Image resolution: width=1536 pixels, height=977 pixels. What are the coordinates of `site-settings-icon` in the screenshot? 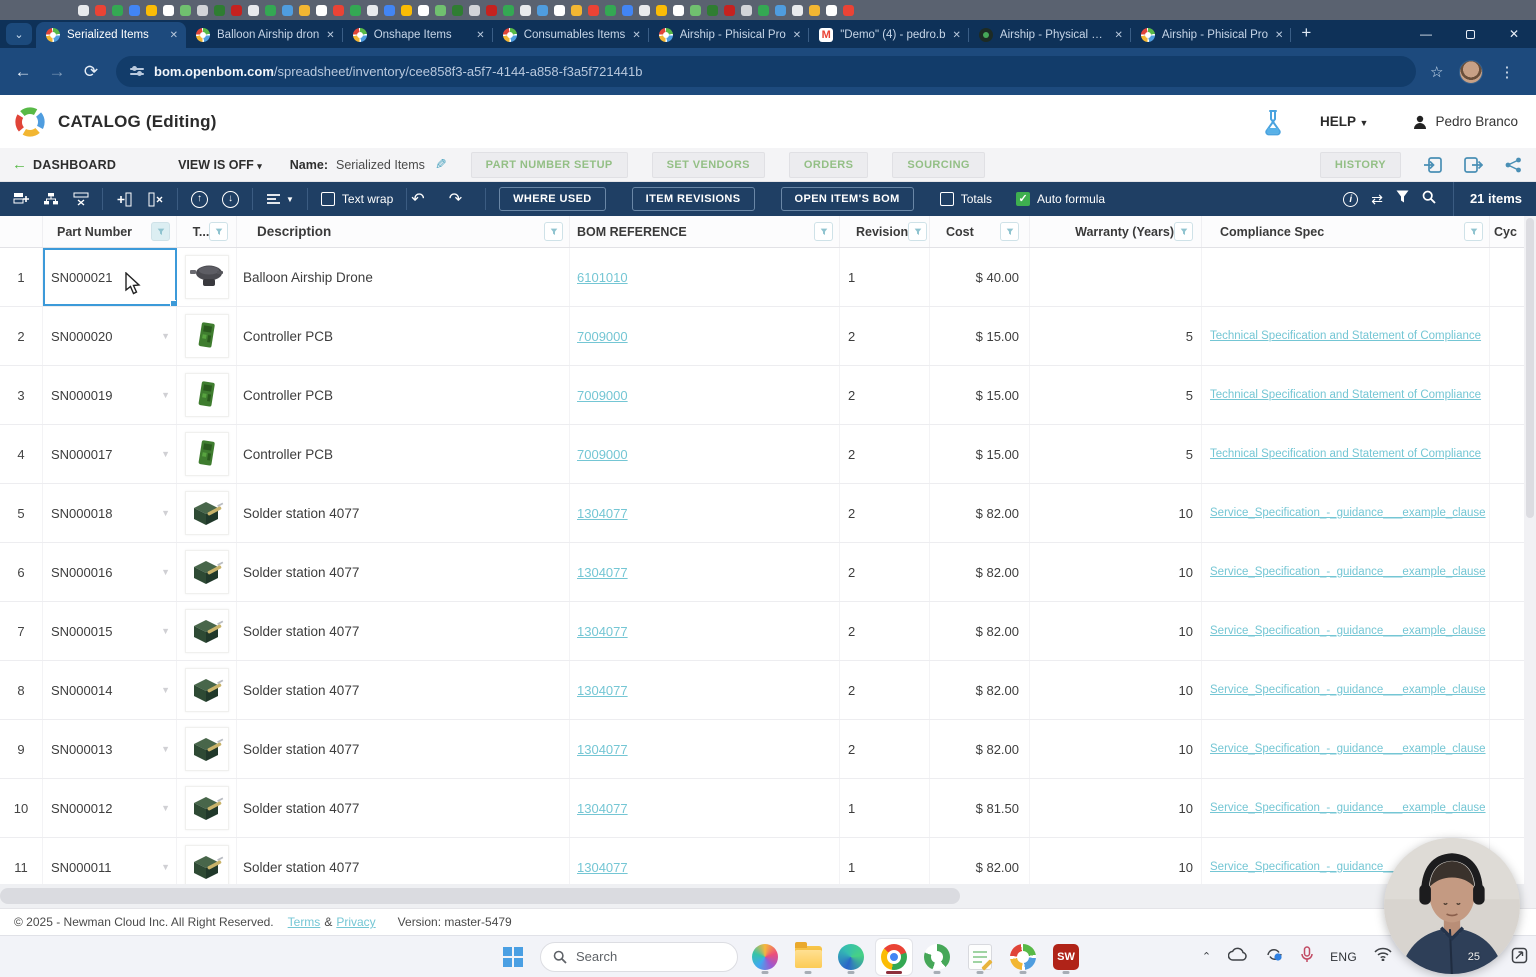 It's located at (137, 71).